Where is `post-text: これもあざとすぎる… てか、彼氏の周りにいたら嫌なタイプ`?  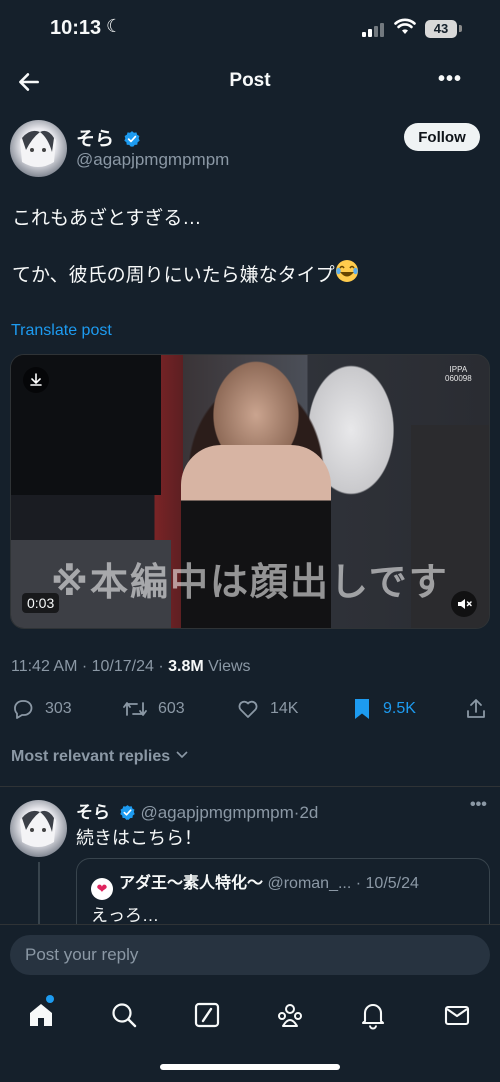 post-text: これもあざとすぎる… てか、彼氏の周りにいたら嫌なタイプ is located at coordinates (250, 247).